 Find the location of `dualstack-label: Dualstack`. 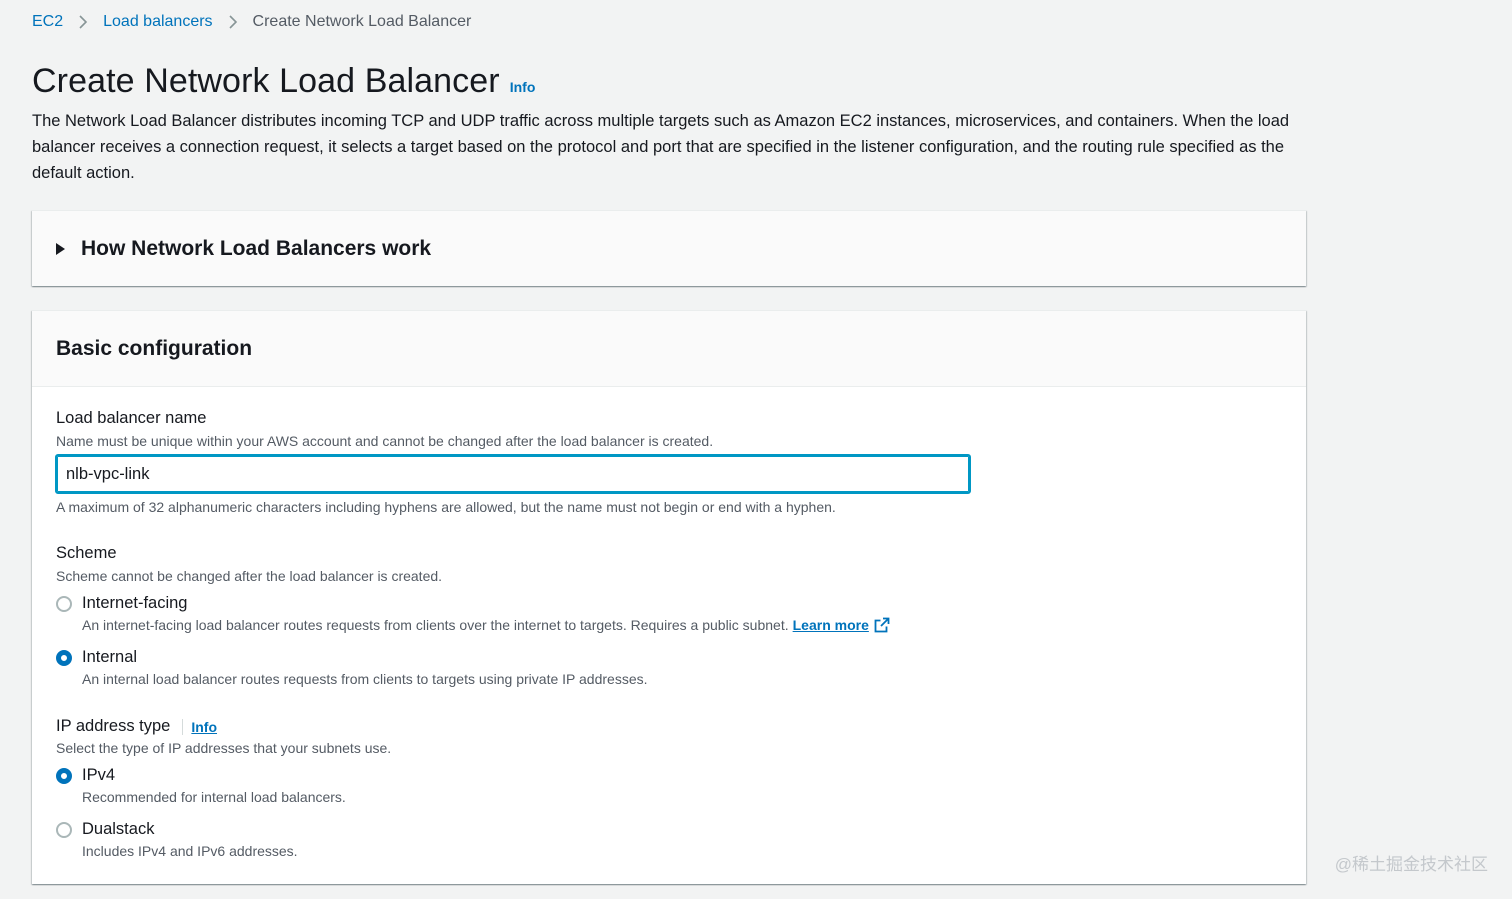

dualstack-label: Dualstack is located at coordinates (118, 829).